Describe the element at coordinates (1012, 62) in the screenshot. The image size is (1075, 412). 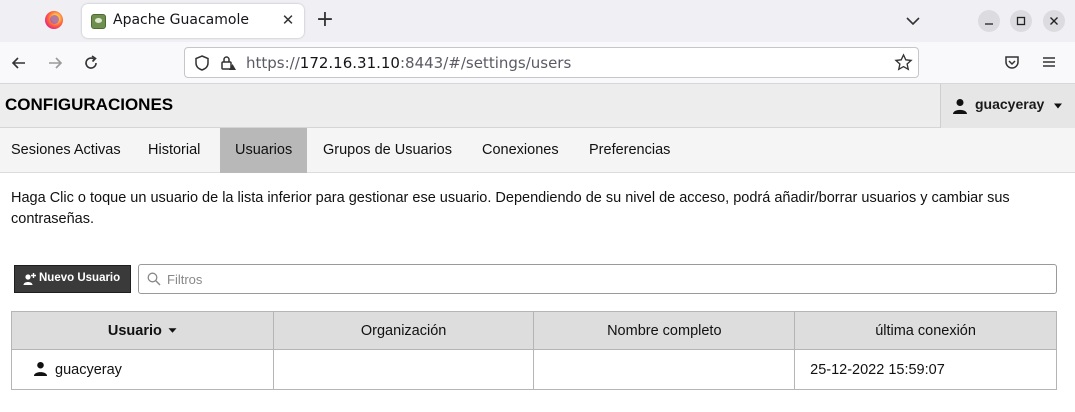
I see `pocket-icon` at that location.